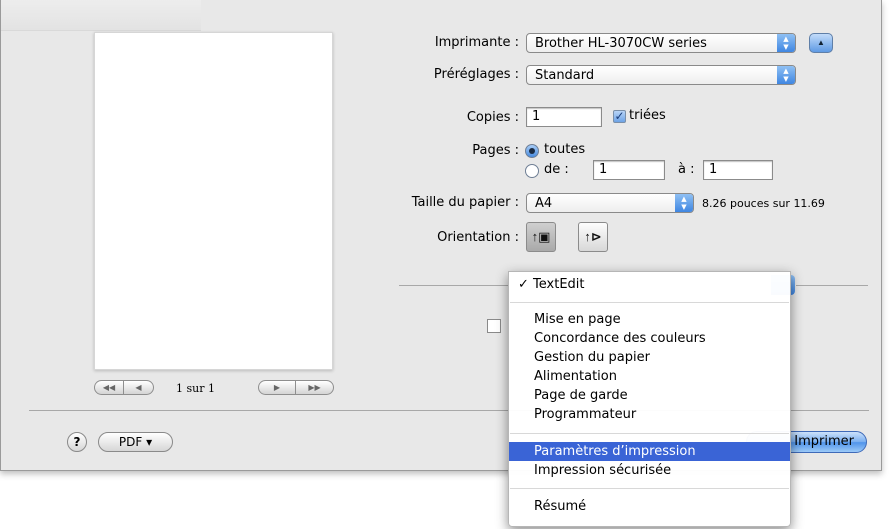 This screenshot has height=529, width=895. I want to click on menu-item-impression-securisee: Impression sécurisée, so click(649, 470).